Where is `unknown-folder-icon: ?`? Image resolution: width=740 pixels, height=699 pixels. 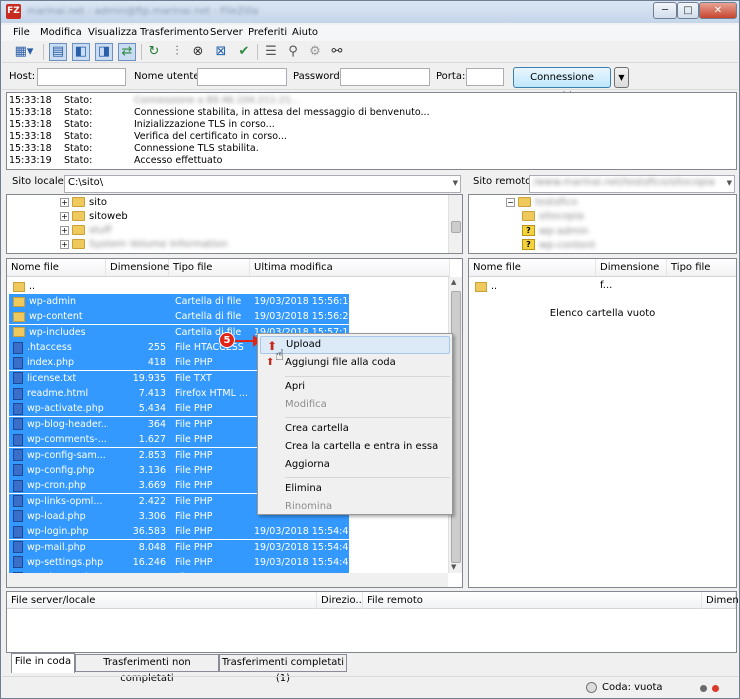
unknown-folder-icon: ? is located at coordinates (528, 244).